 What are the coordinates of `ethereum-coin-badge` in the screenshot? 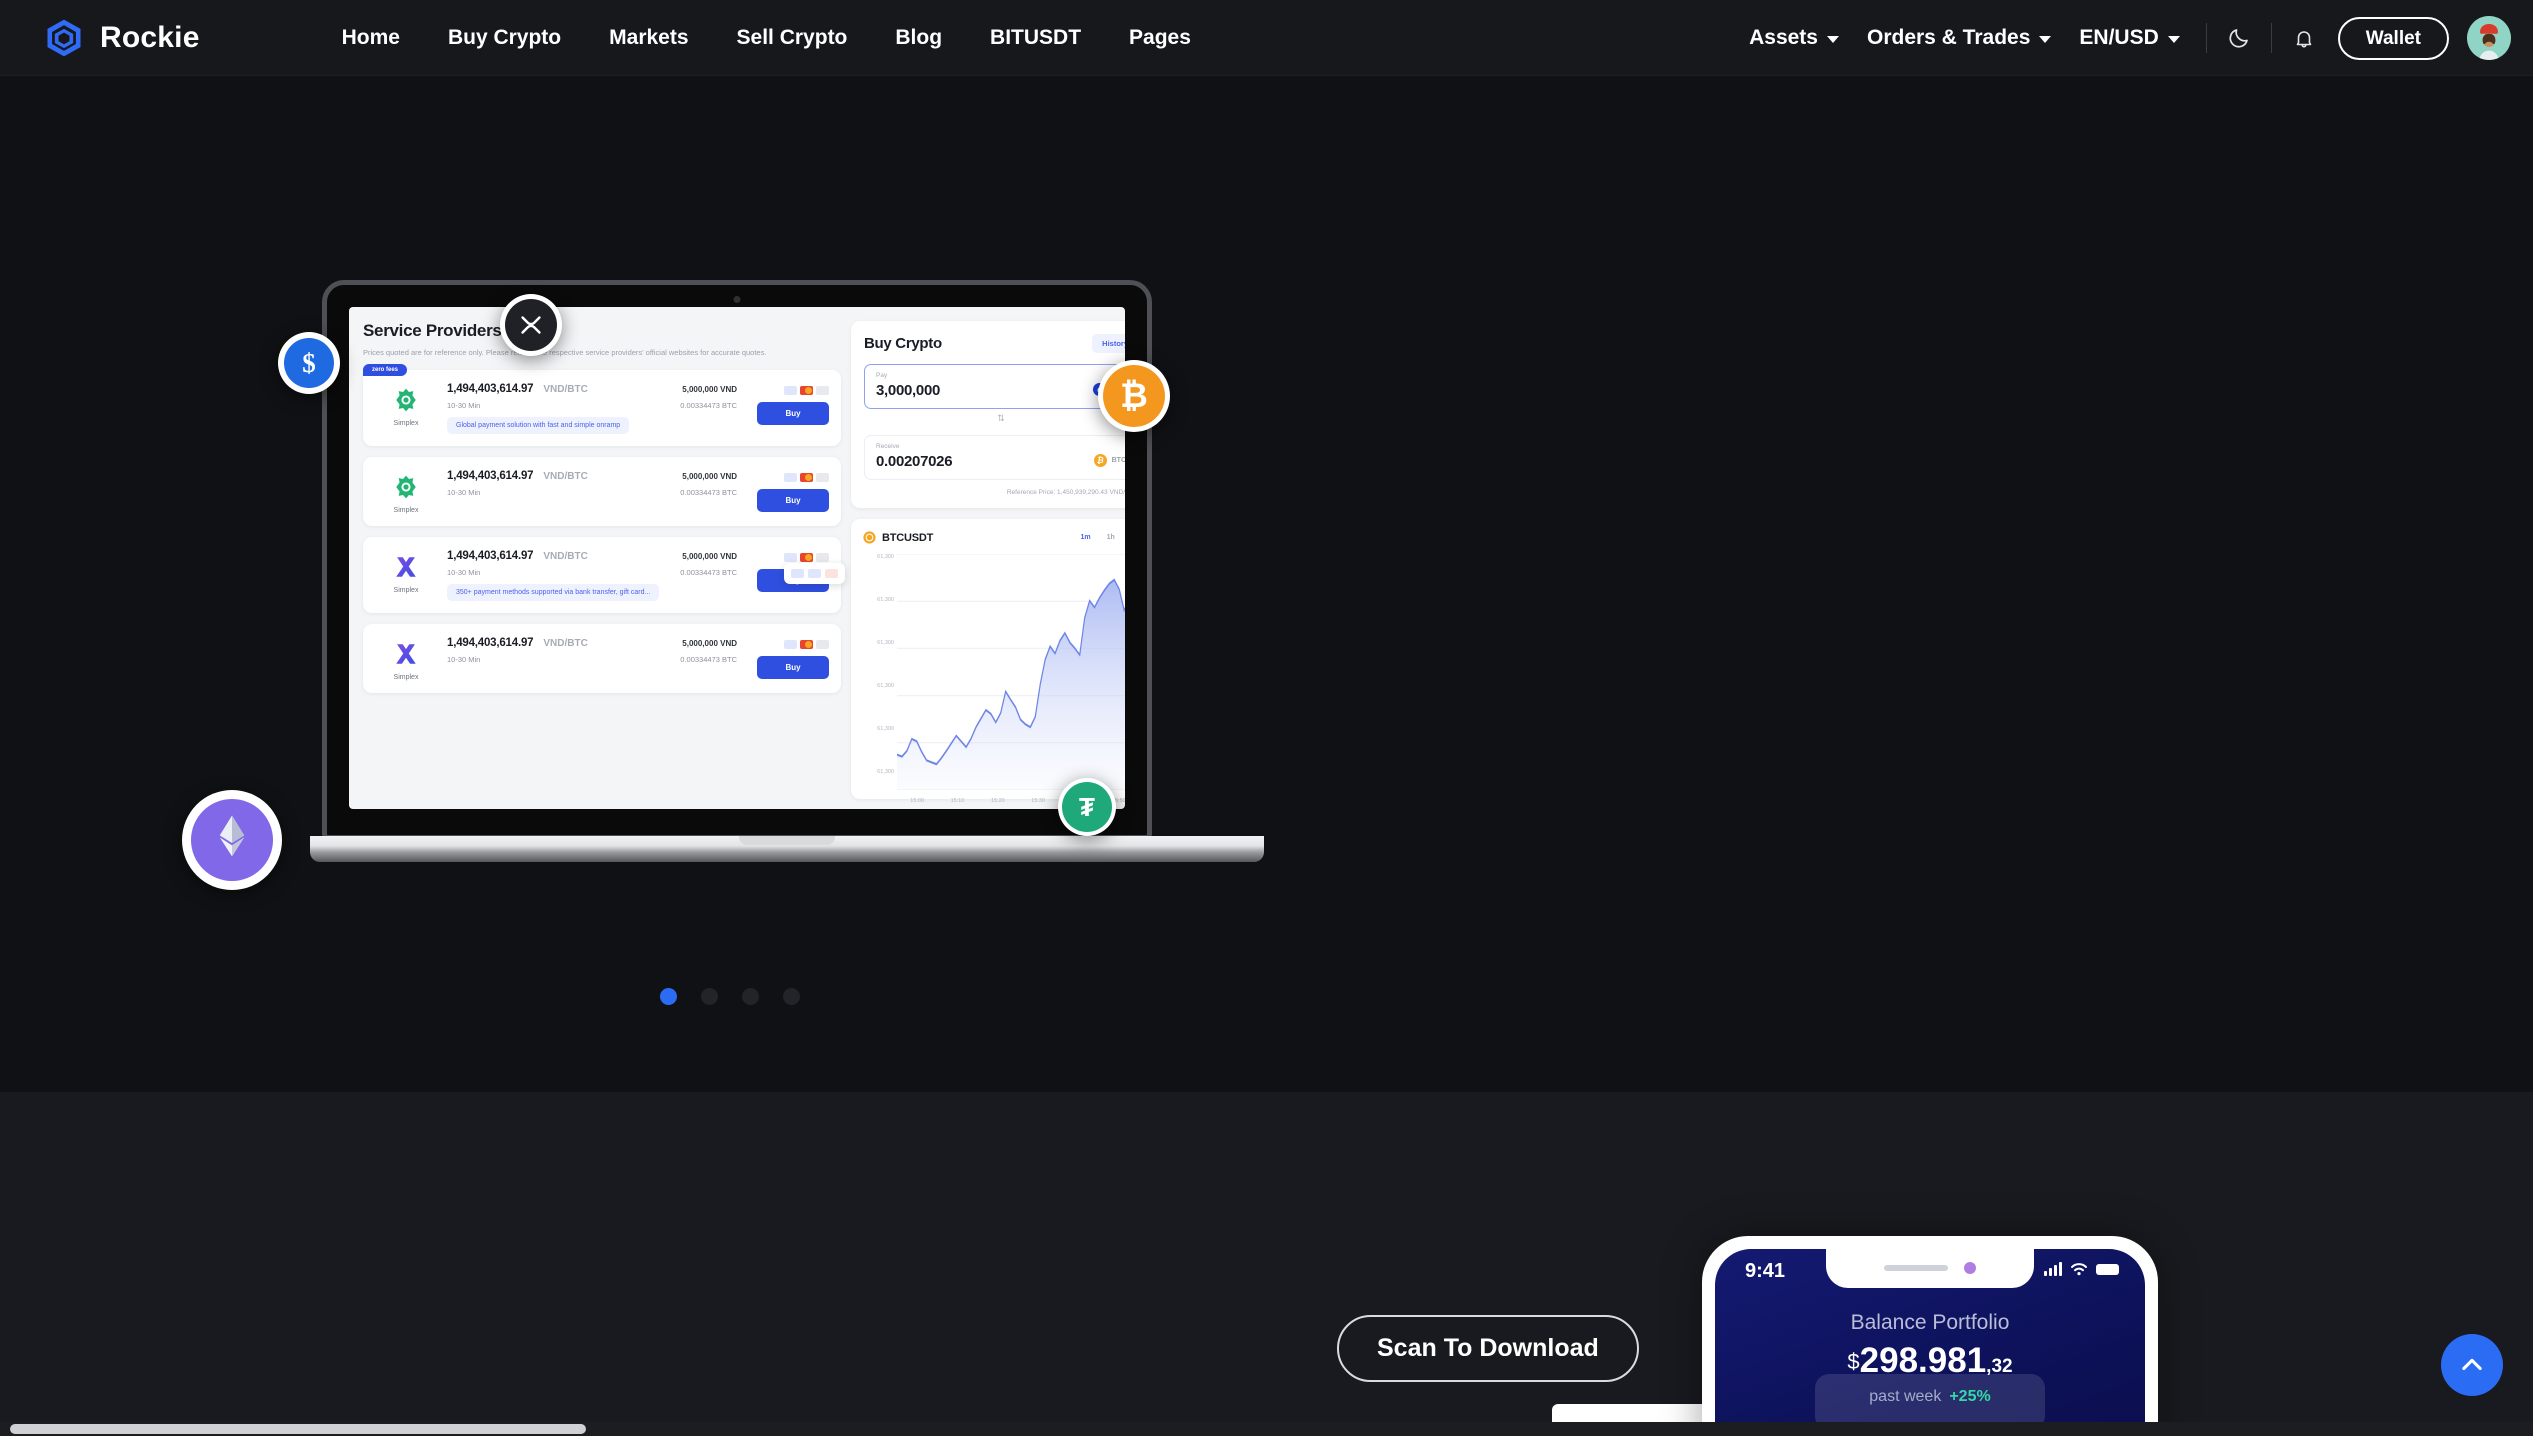 It's located at (232, 840).